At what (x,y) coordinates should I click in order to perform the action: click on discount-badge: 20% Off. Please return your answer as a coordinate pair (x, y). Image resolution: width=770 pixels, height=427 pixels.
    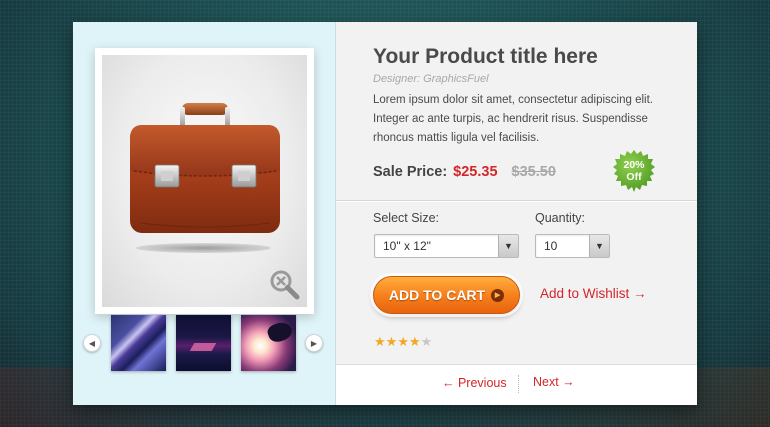
    Looking at the image, I should click on (634, 171).